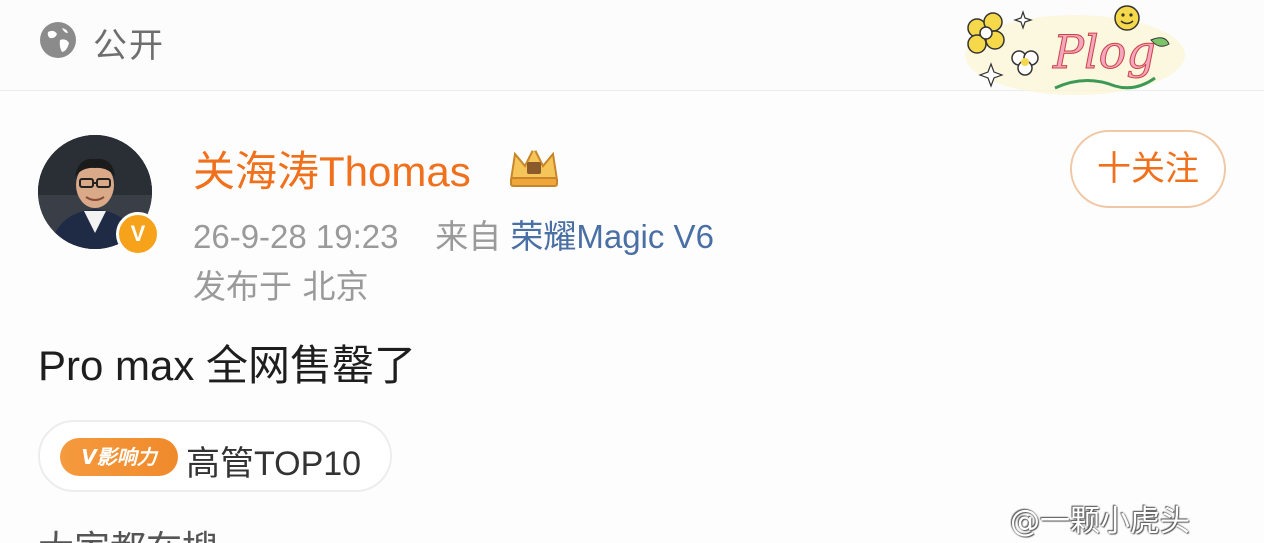 The height and width of the screenshot is (543, 1264). Describe the element at coordinates (612, 236) in the screenshot. I see `device-link: 荣耀Magic V6` at that location.